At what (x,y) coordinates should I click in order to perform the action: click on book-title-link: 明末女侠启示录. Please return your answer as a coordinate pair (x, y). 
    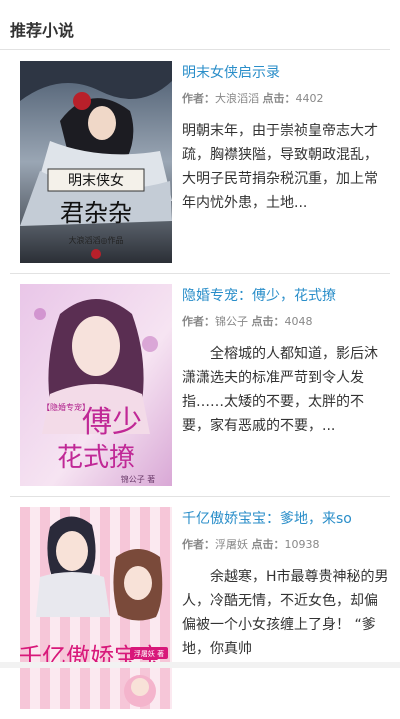
    Looking at the image, I should click on (286, 73).